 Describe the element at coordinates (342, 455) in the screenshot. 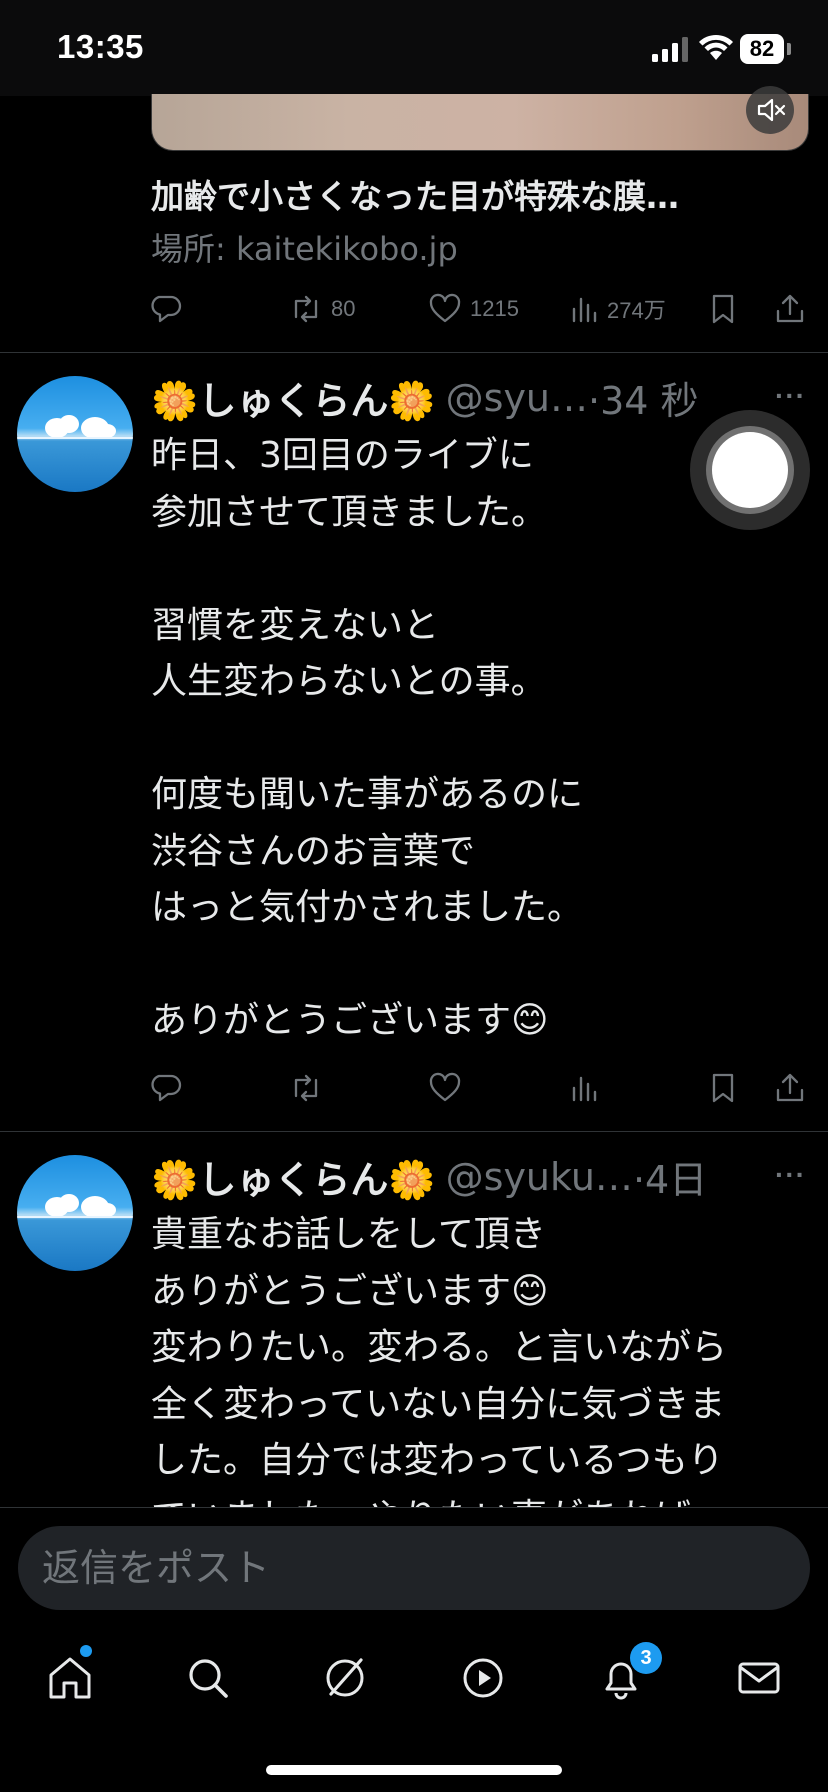

I see `post-line: 昨日、3回目のライブに` at that location.